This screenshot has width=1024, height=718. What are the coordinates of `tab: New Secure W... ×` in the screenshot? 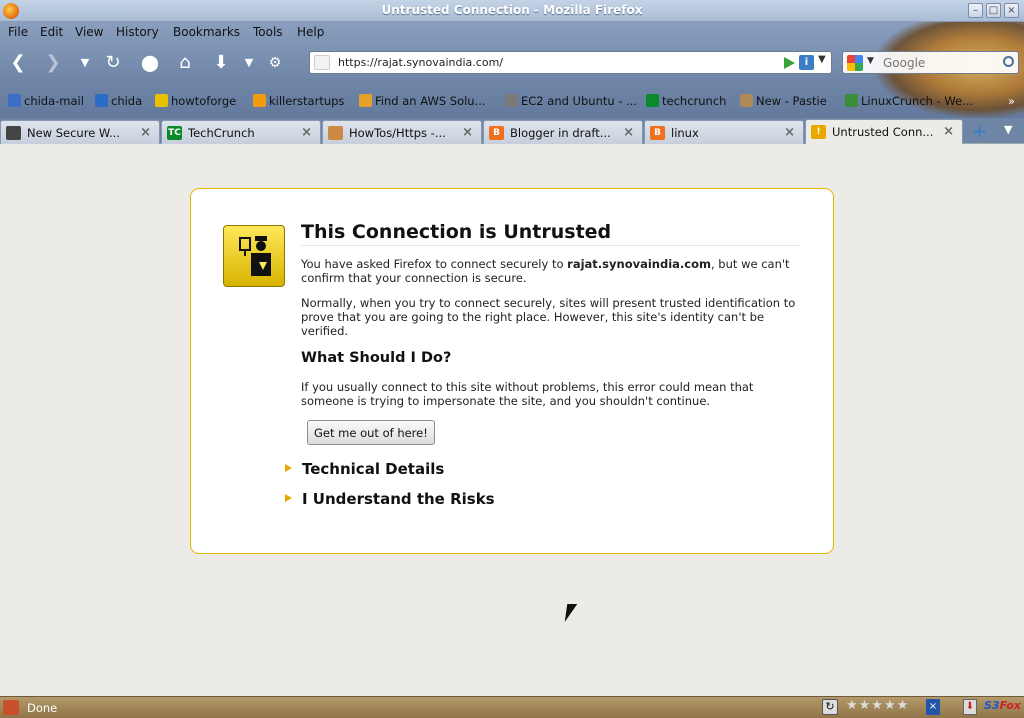 It's located at (80, 132).